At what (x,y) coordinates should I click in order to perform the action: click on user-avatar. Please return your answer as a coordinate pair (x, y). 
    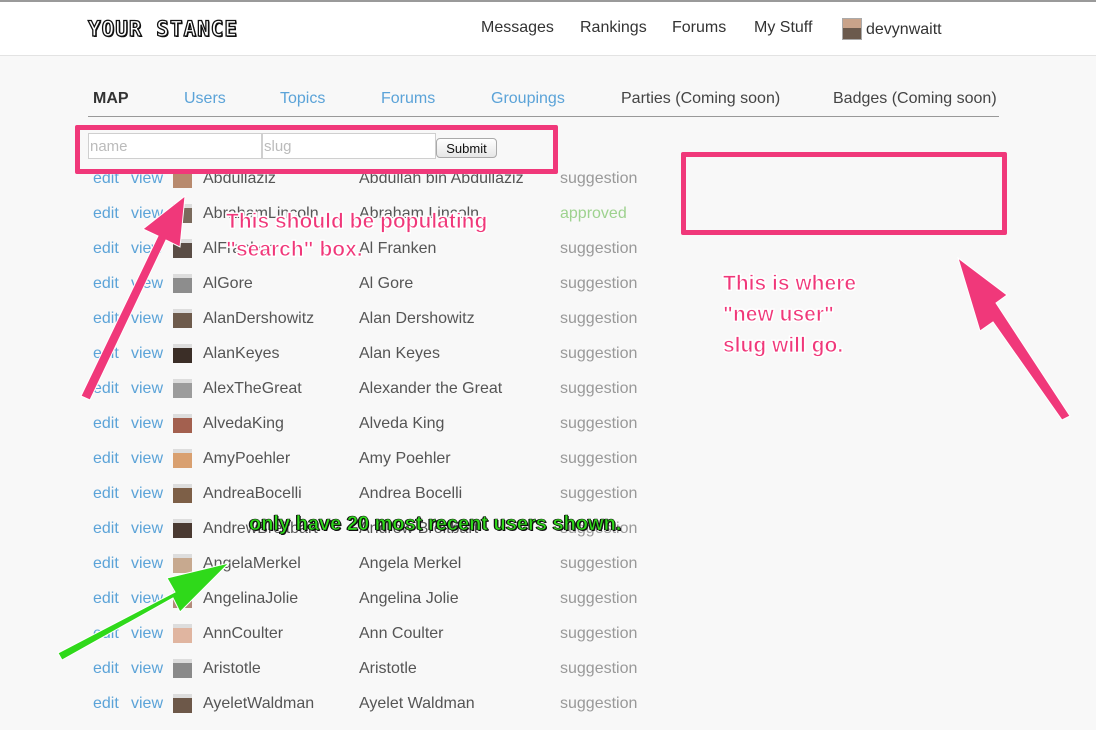
    Looking at the image, I should click on (852, 29).